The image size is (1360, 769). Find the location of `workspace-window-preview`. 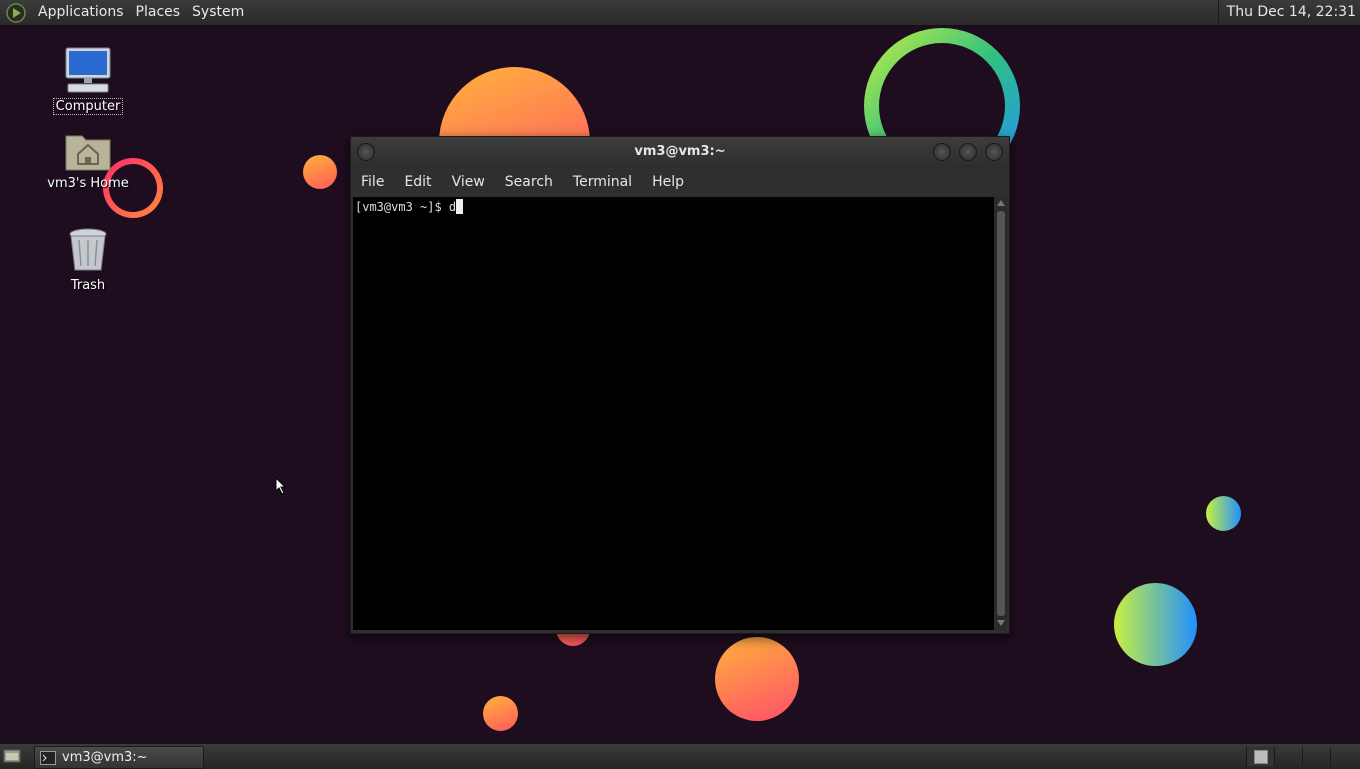

workspace-window-preview is located at coordinates (1261, 757).